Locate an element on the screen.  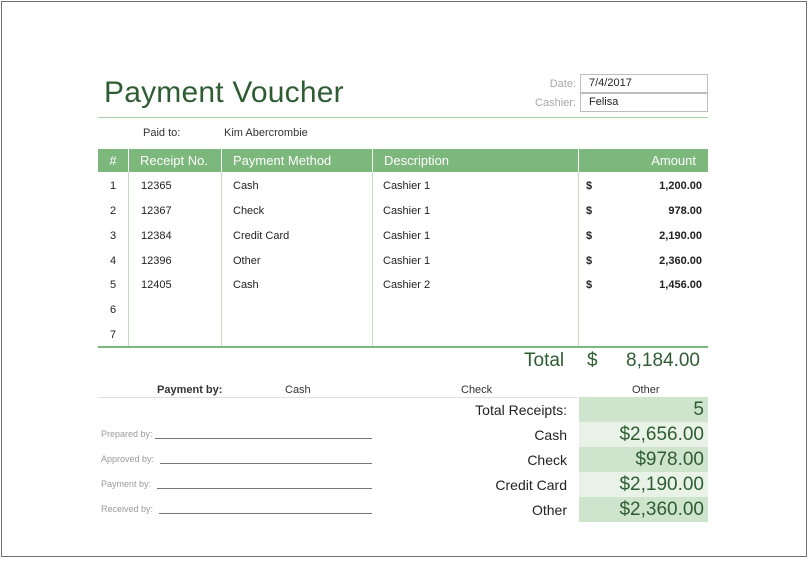
total-amount: 8,184.00 is located at coordinates (663, 360).